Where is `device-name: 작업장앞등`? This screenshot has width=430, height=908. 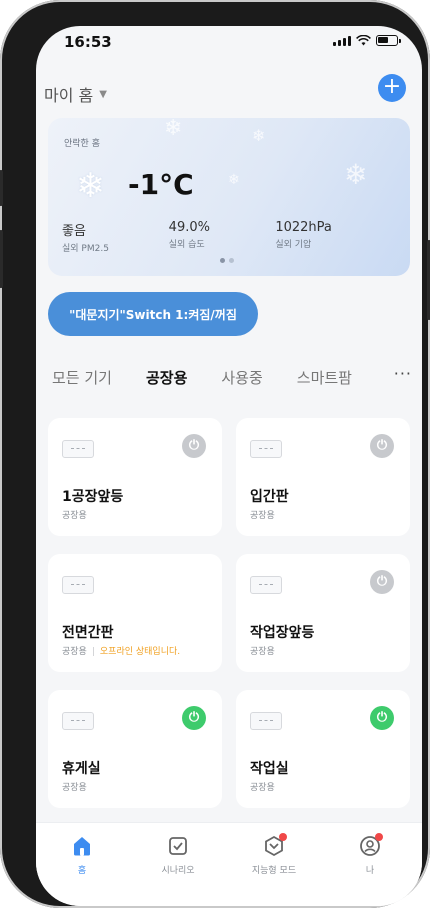
device-name: 작업장앞등 is located at coordinates (282, 633).